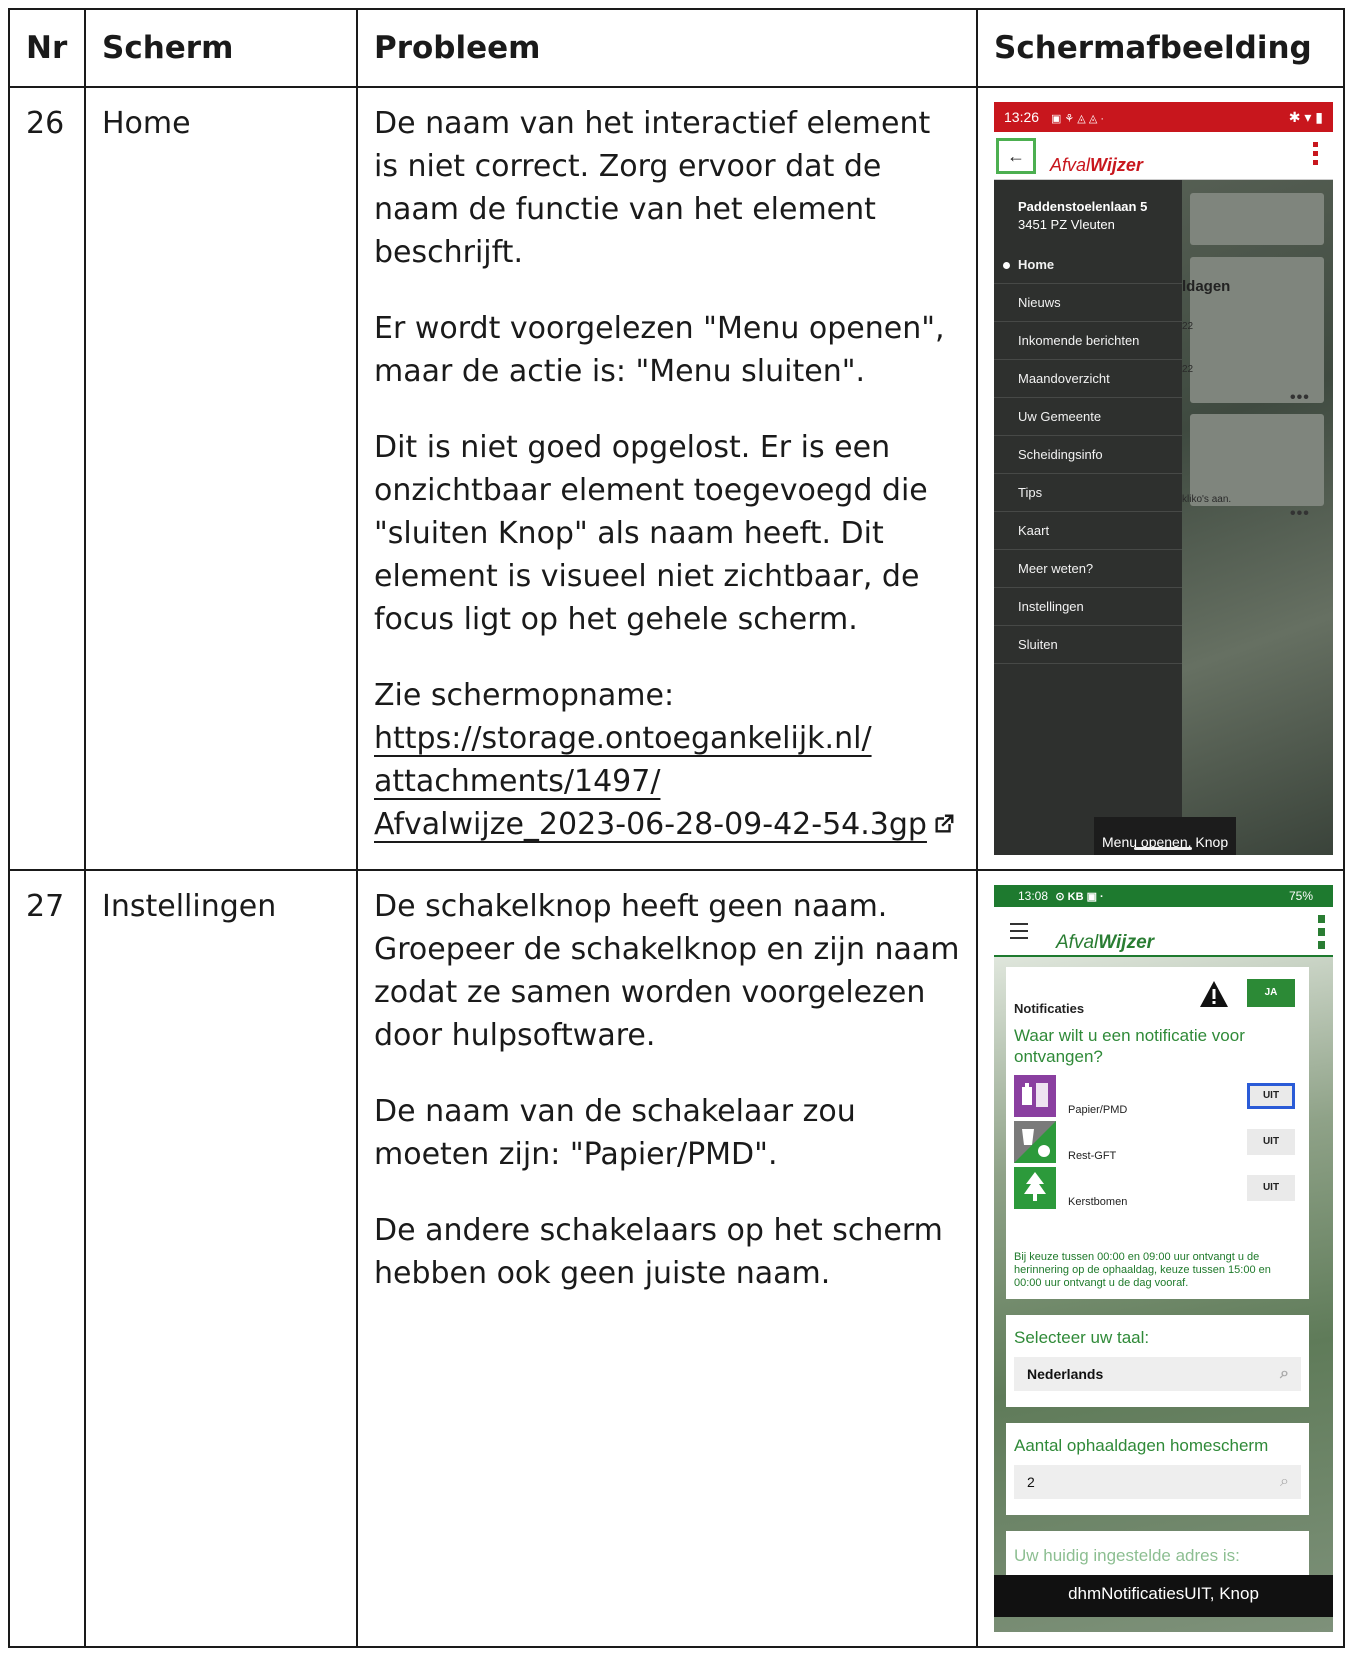  I want to click on rest-gft-icon, so click(1035, 1142).